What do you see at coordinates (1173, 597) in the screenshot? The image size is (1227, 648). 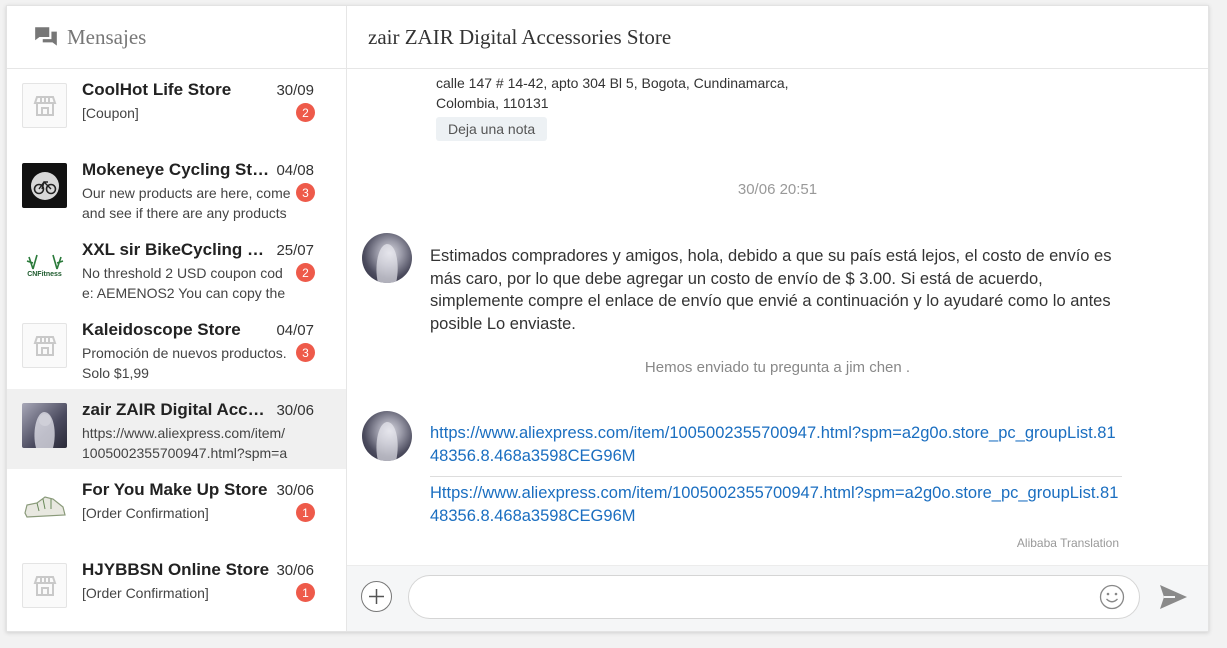 I see `send-icon` at bounding box center [1173, 597].